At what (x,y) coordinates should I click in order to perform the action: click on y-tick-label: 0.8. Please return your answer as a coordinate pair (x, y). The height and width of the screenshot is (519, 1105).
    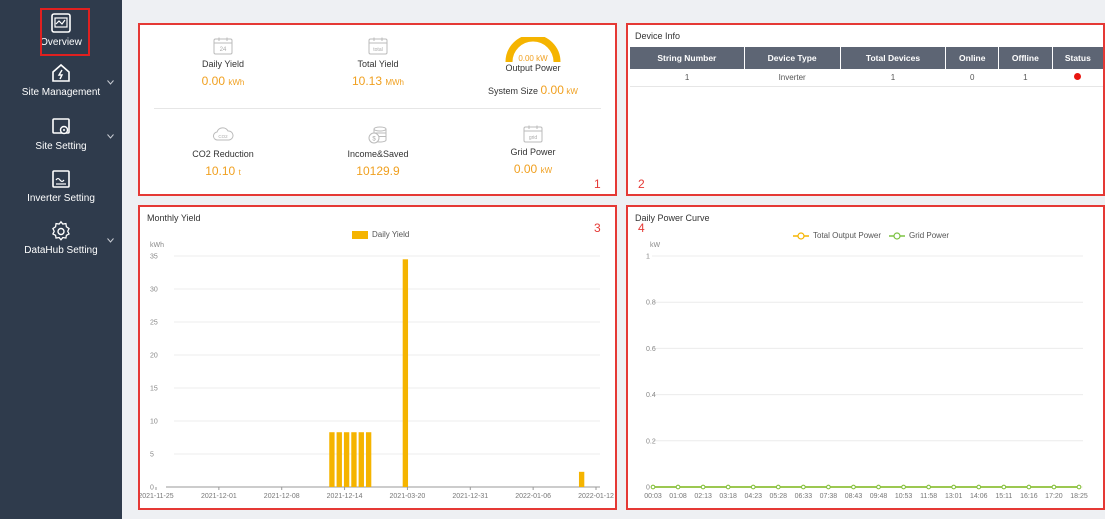
    Looking at the image, I should click on (651, 303).